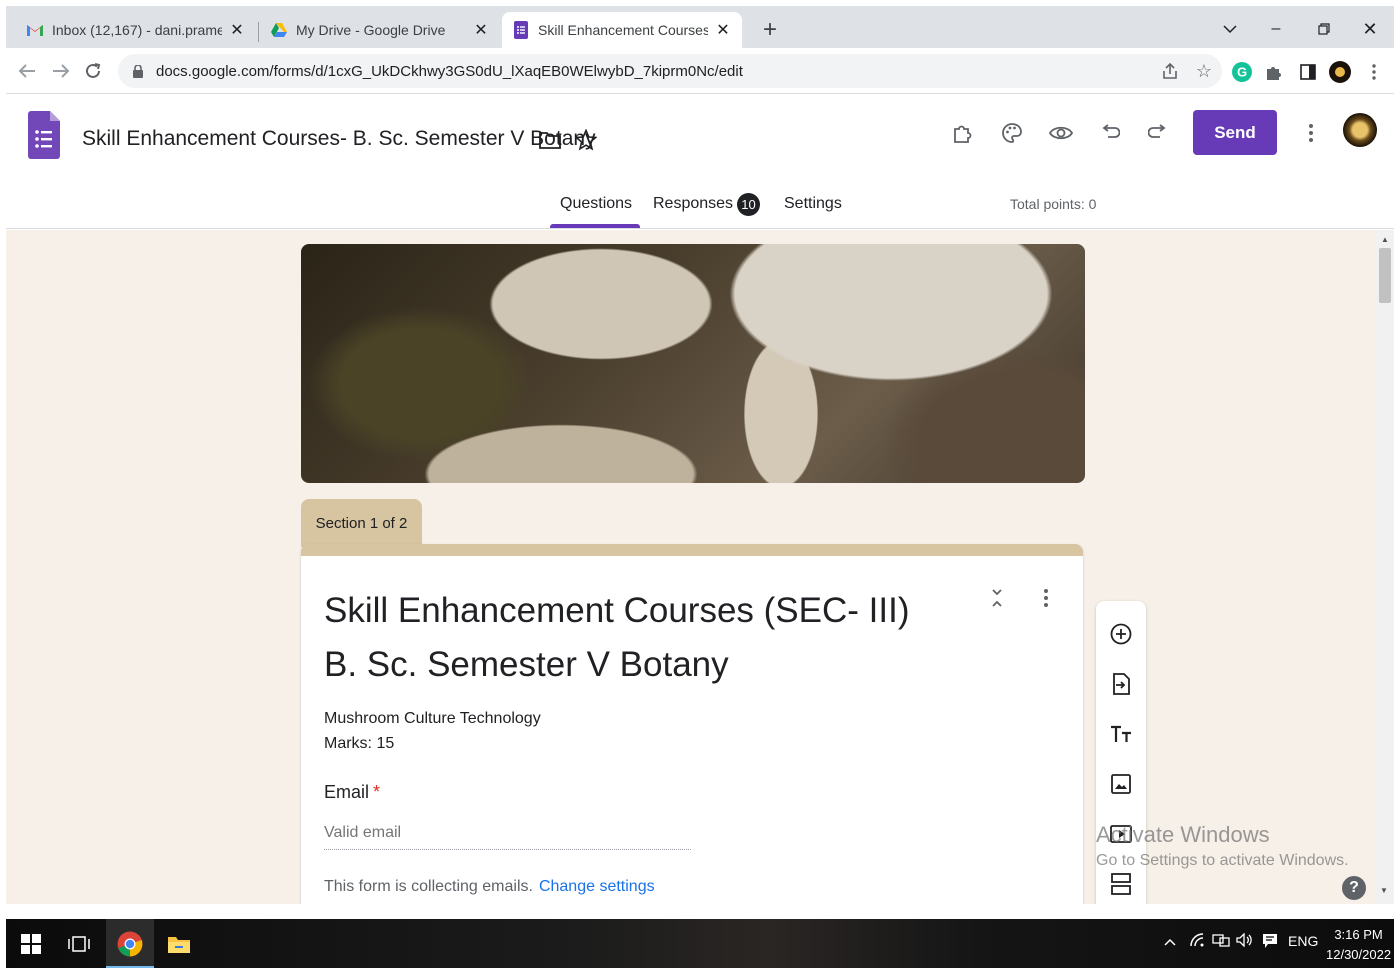 This screenshot has width=1400, height=968. I want to click on responses-count-badge: 10, so click(748, 204).